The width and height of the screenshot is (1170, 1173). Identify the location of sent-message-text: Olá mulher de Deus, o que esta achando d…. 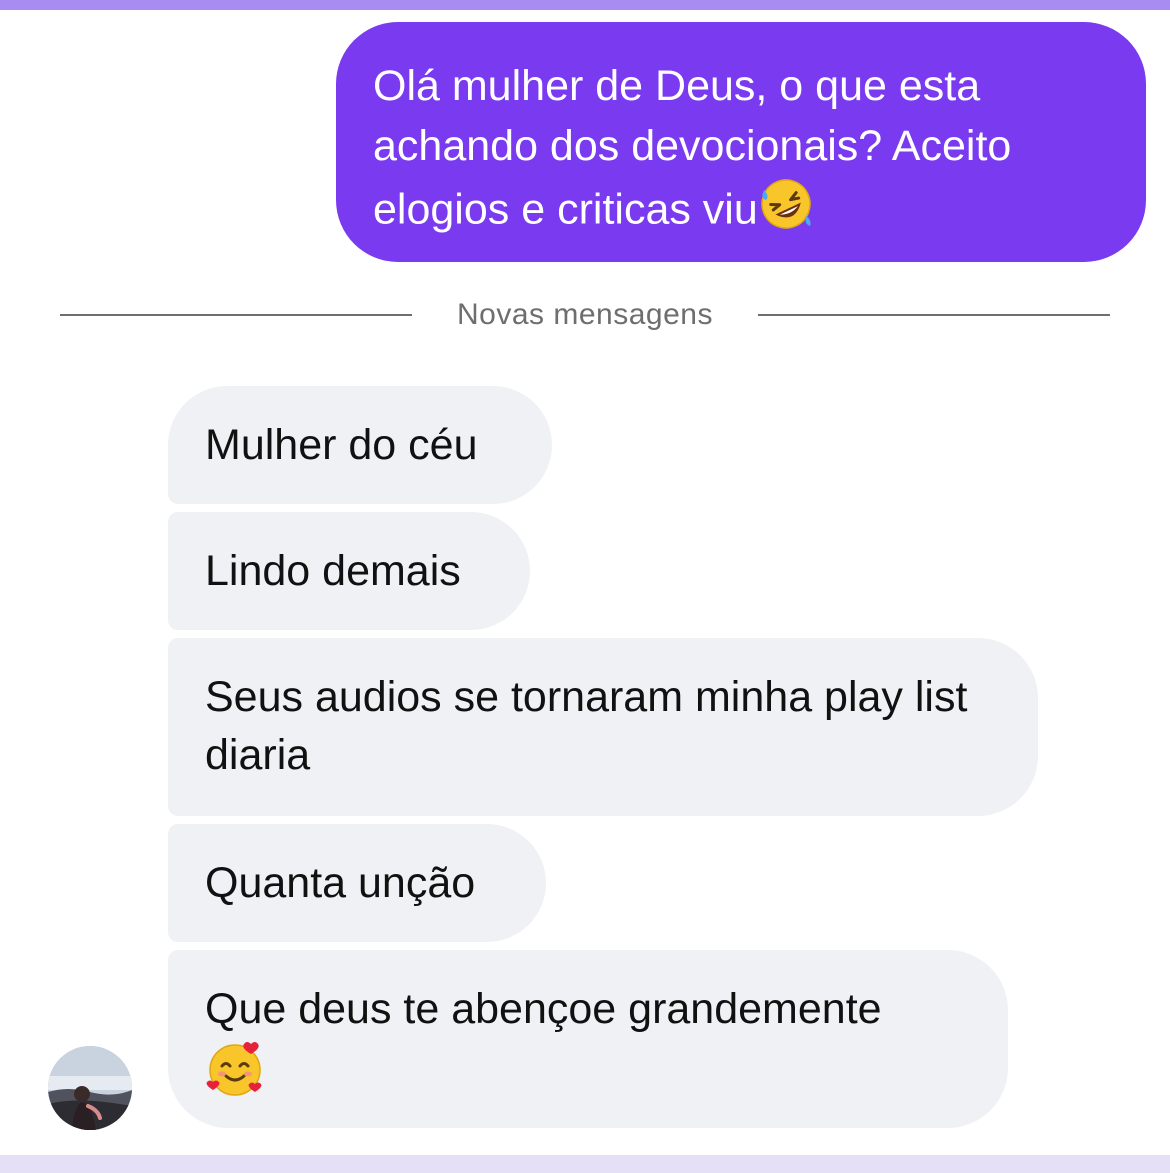
(692, 148).